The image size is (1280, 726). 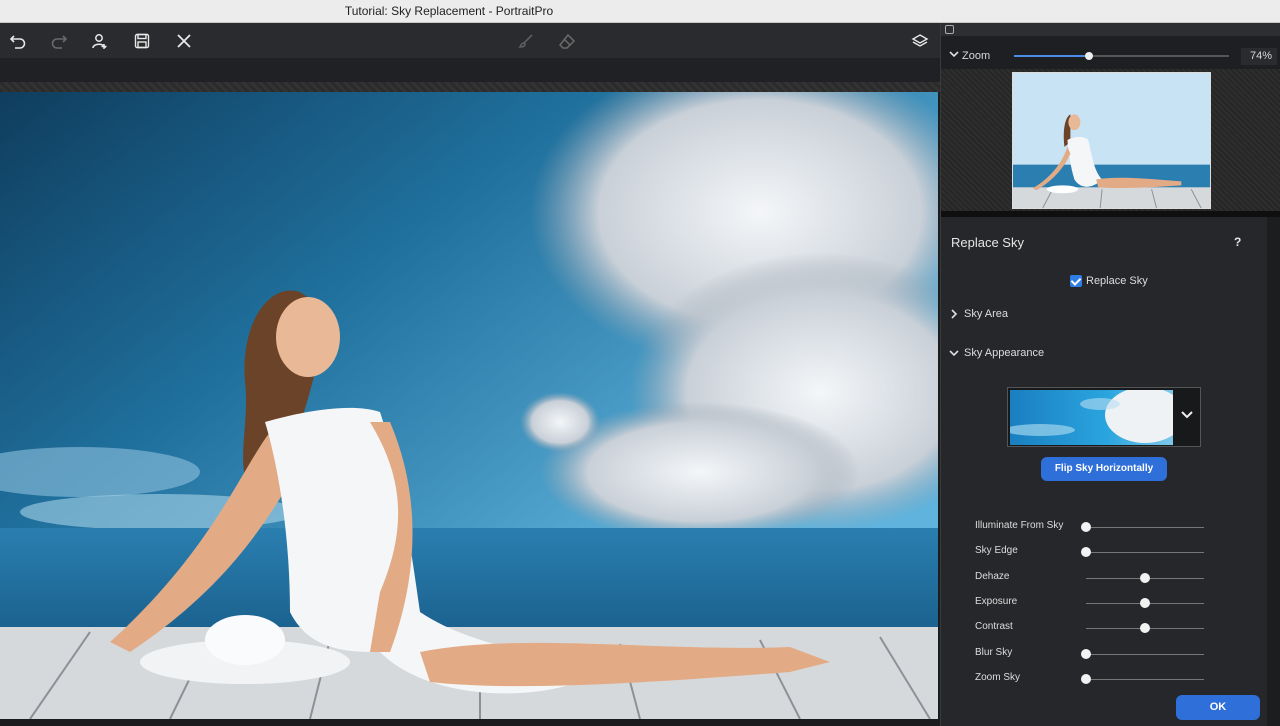 I want to click on main-toolbar, so click(x=470, y=40).